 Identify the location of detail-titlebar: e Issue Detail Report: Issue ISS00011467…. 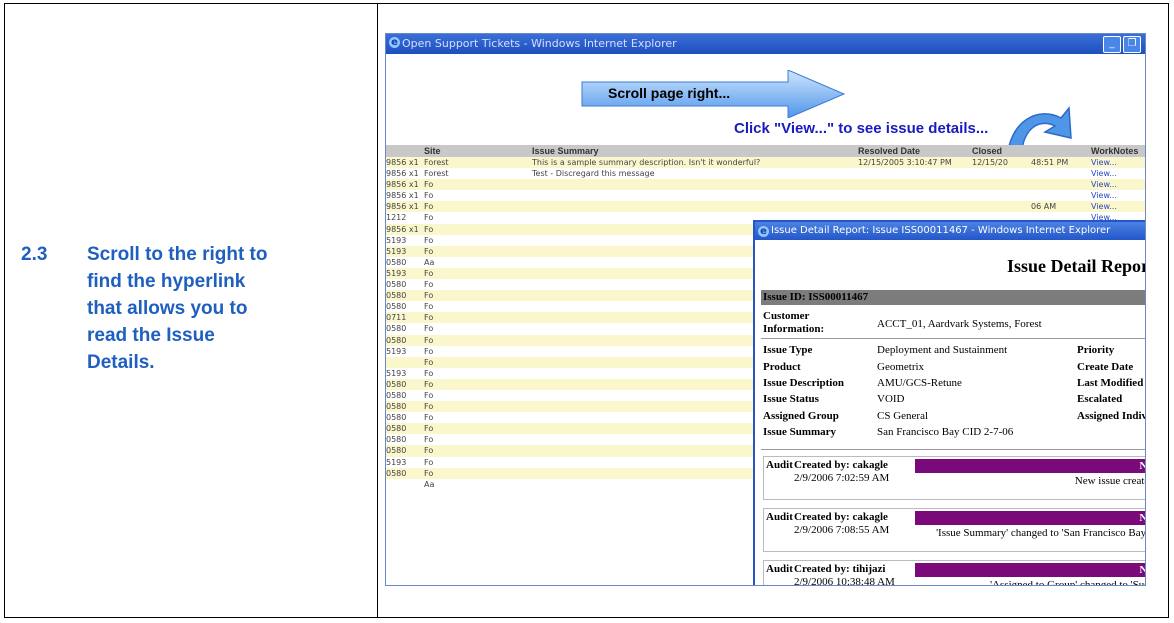
(950, 231).